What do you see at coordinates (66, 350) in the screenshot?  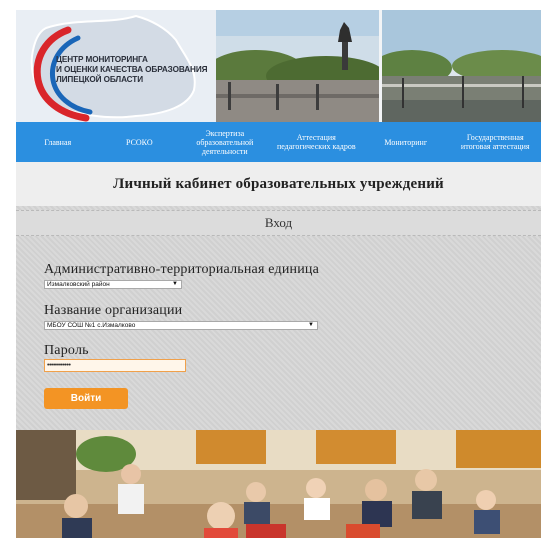 I see `password-label: Пароль` at bounding box center [66, 350].